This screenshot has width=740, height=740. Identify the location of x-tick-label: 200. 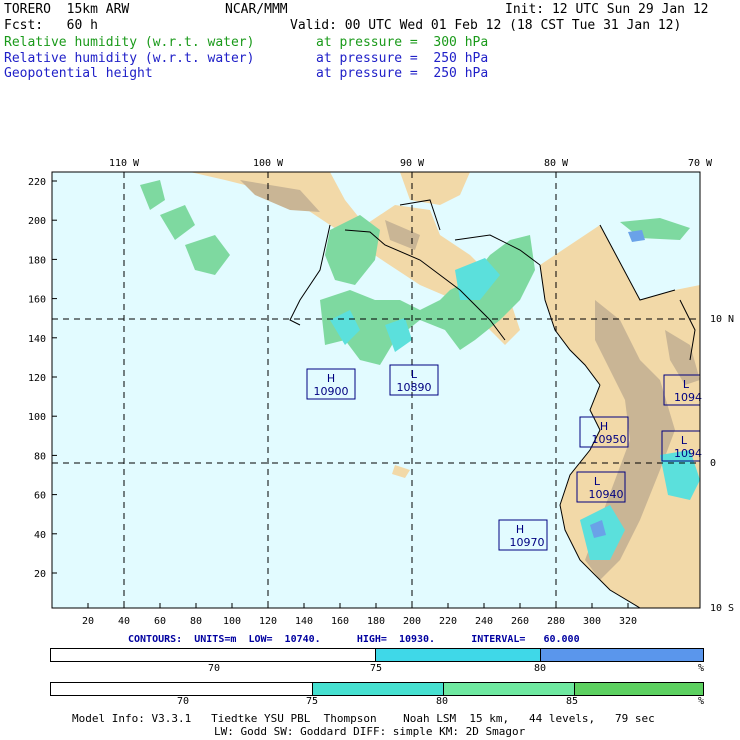
(412, 620).